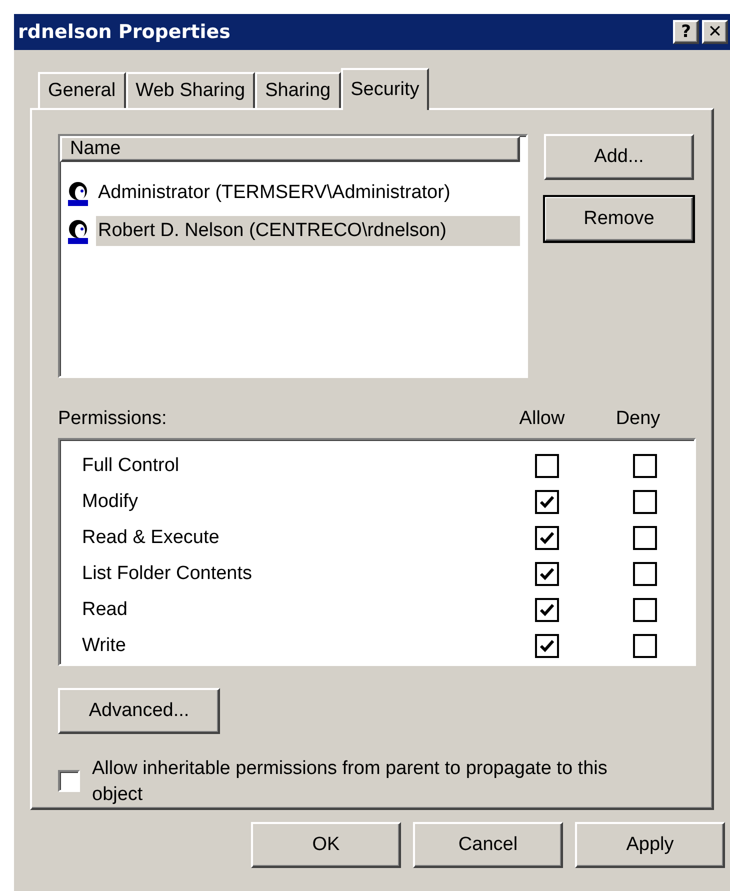 Image resolution: width=730 pixels, height=891 pixels. Describe the element at coordinates (168, 574) in the screenshot. I see `permission-name: List Folder Contents` at that location.